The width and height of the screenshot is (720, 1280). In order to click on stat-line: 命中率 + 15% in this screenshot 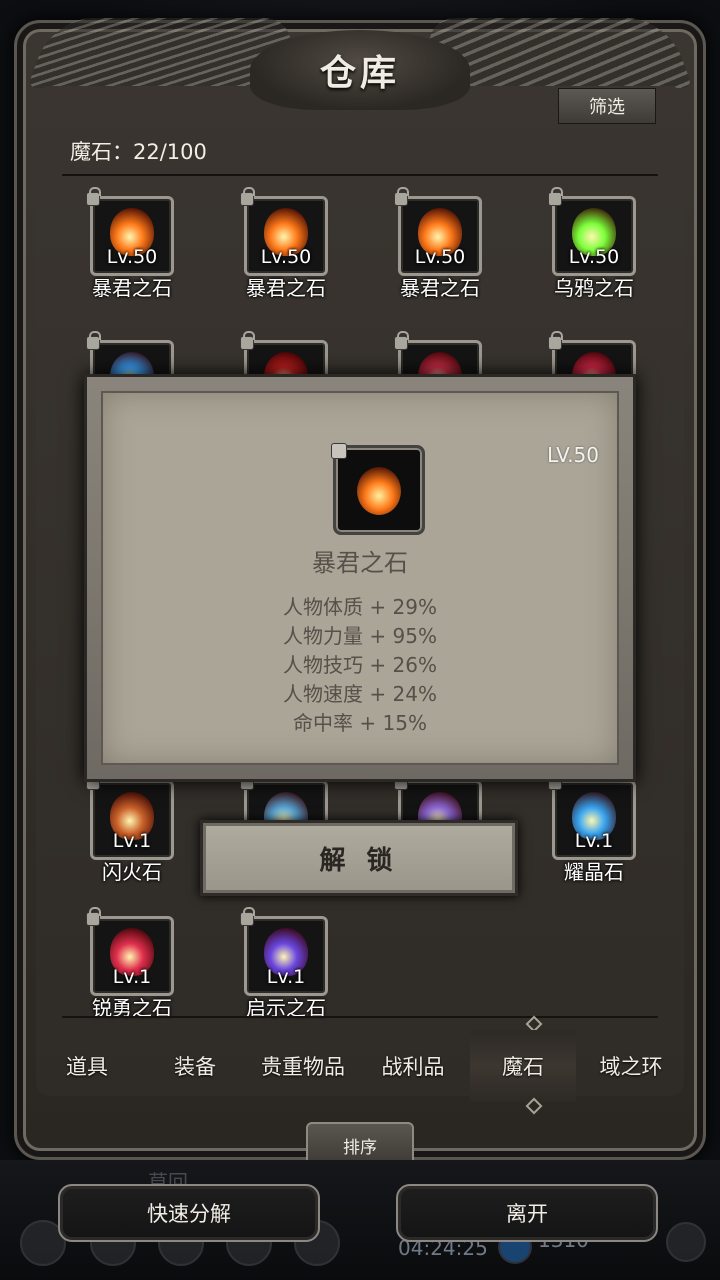, I will do `click(360, 723)`.